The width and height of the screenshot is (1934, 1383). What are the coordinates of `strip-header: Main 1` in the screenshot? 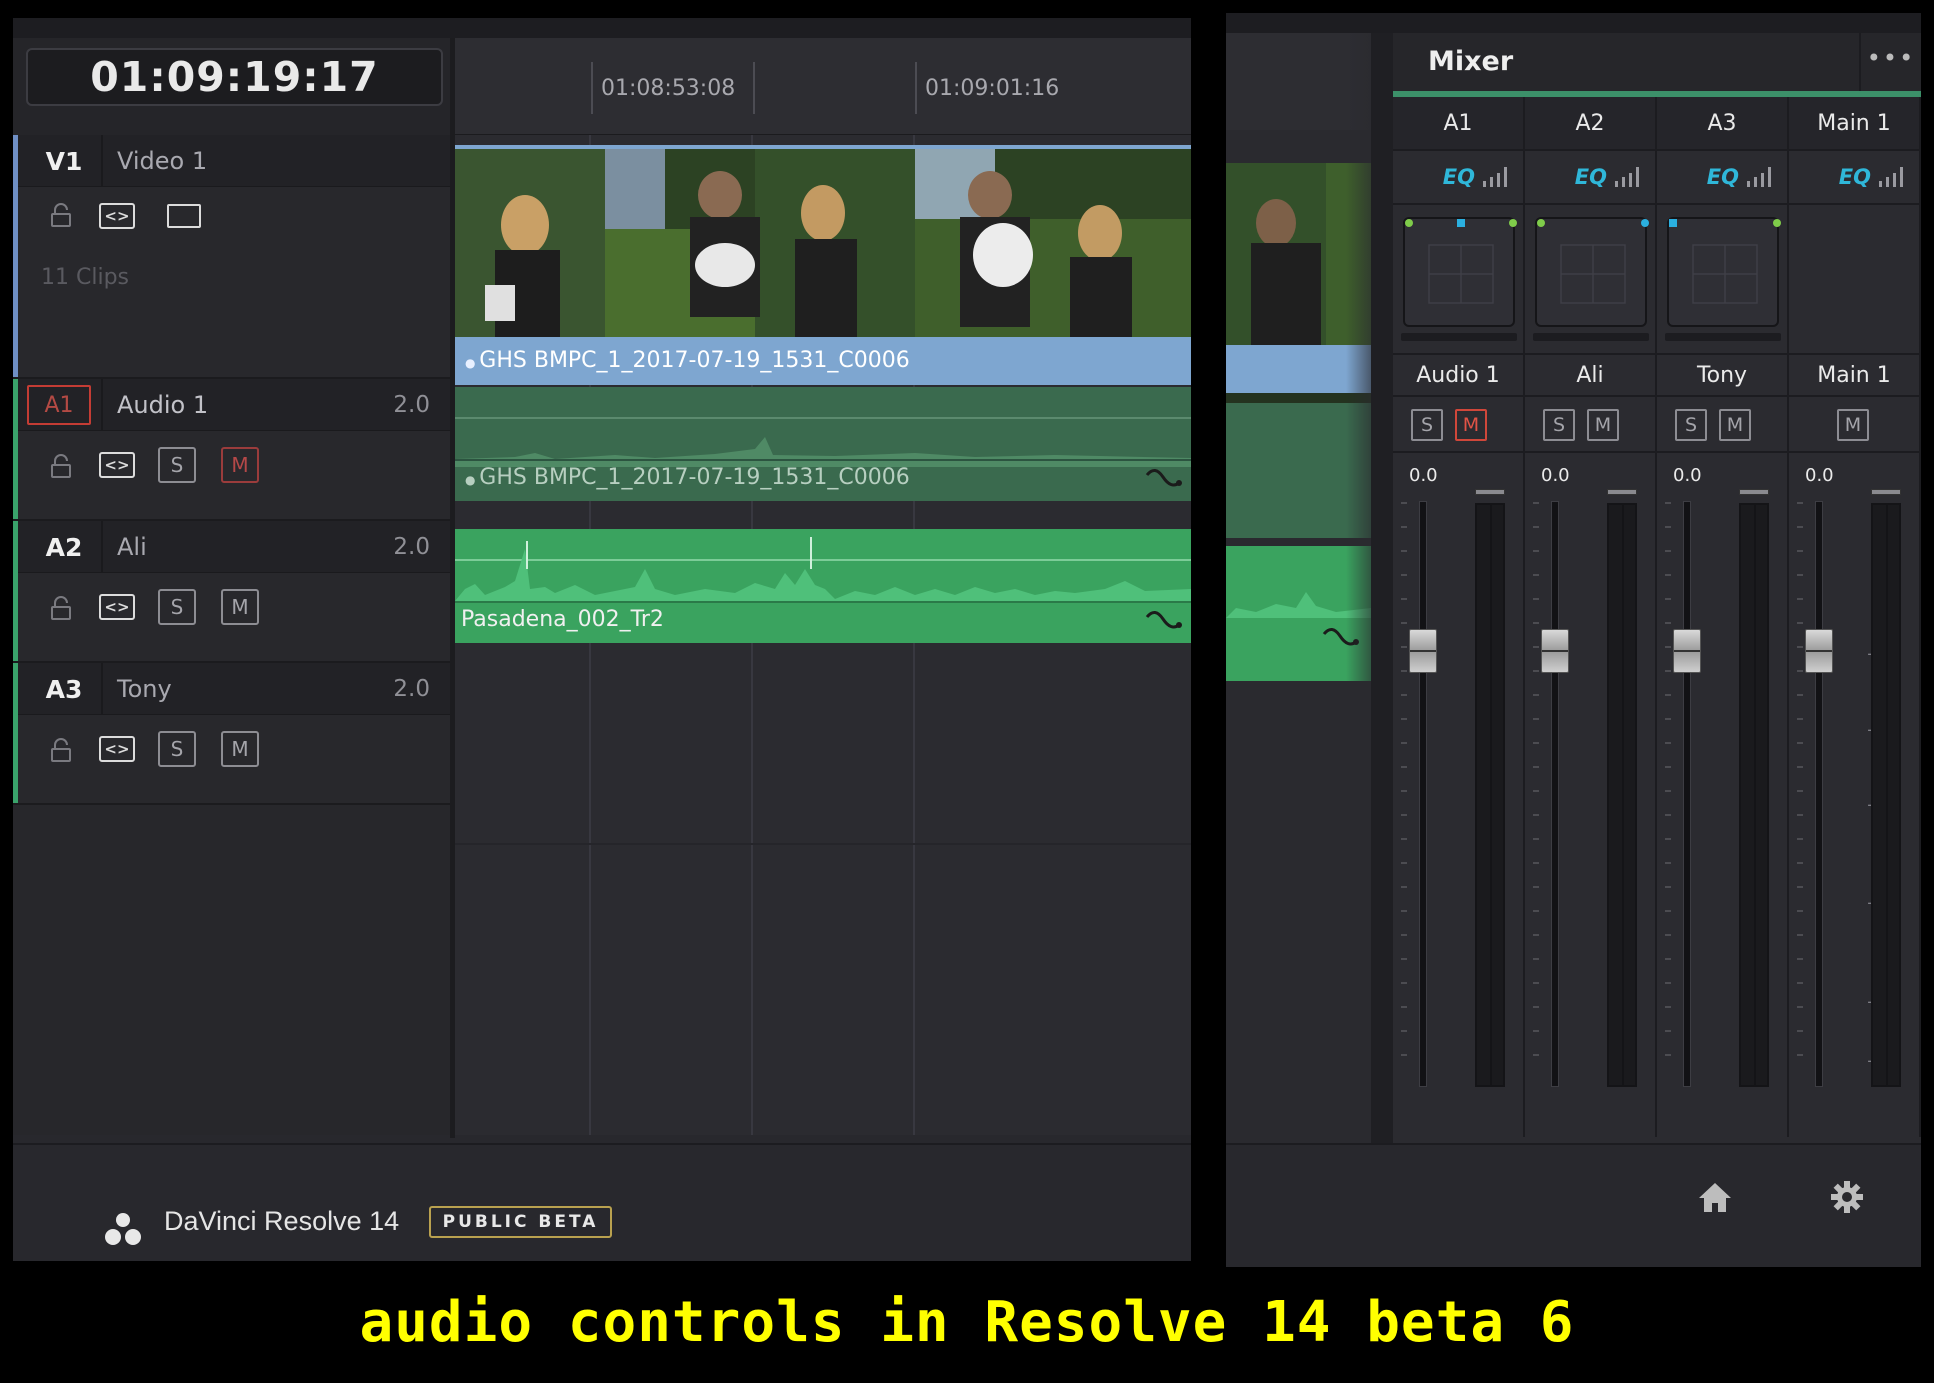 It's located at (1854, 124).